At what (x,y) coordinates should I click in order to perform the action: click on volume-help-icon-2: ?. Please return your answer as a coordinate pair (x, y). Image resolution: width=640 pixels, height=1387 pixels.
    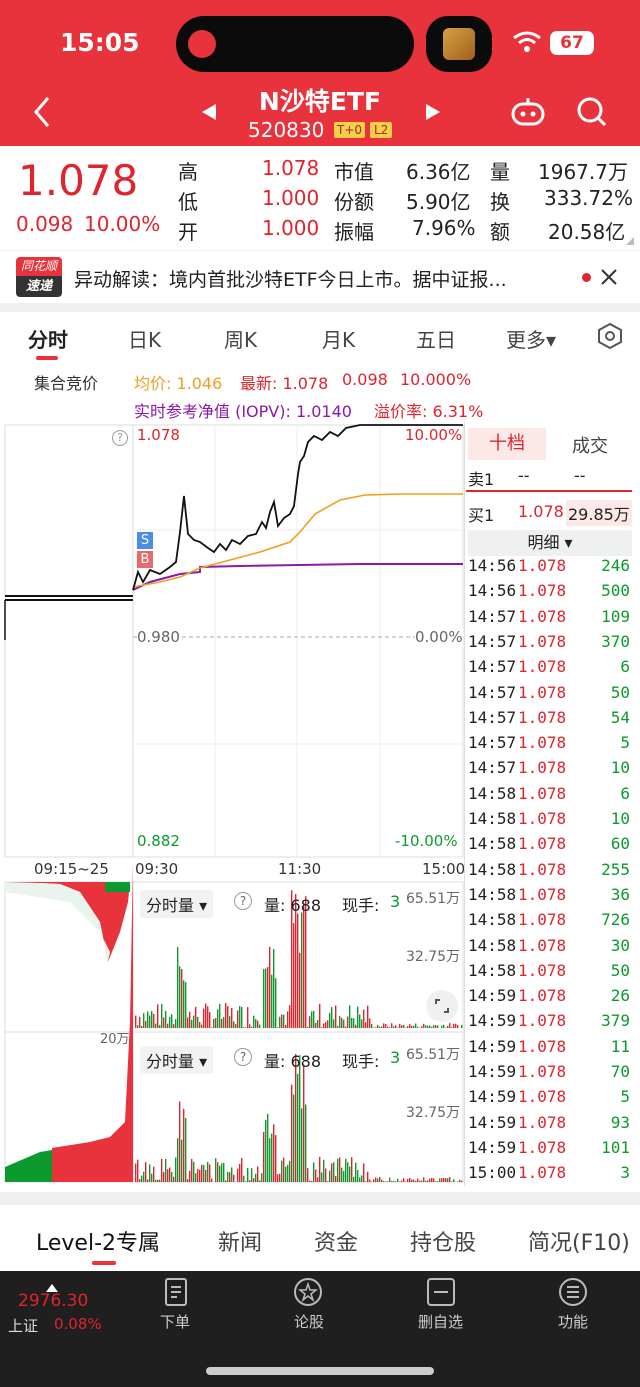
    Looking at the image, I should click on (243, 1057).